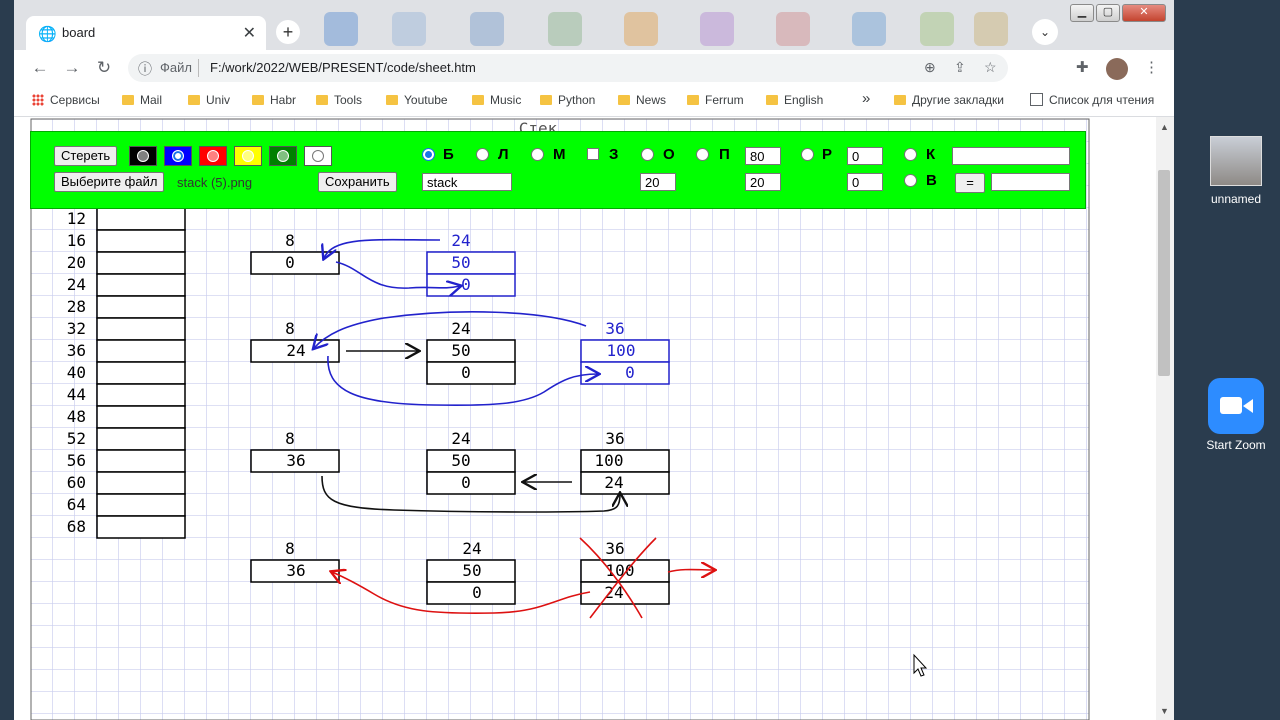 This screenshot has height=720, width=1280. Describe the element at coordinates (109, 182) in the screenshot. I see `choose-file-button: Выберите файл` at that location.